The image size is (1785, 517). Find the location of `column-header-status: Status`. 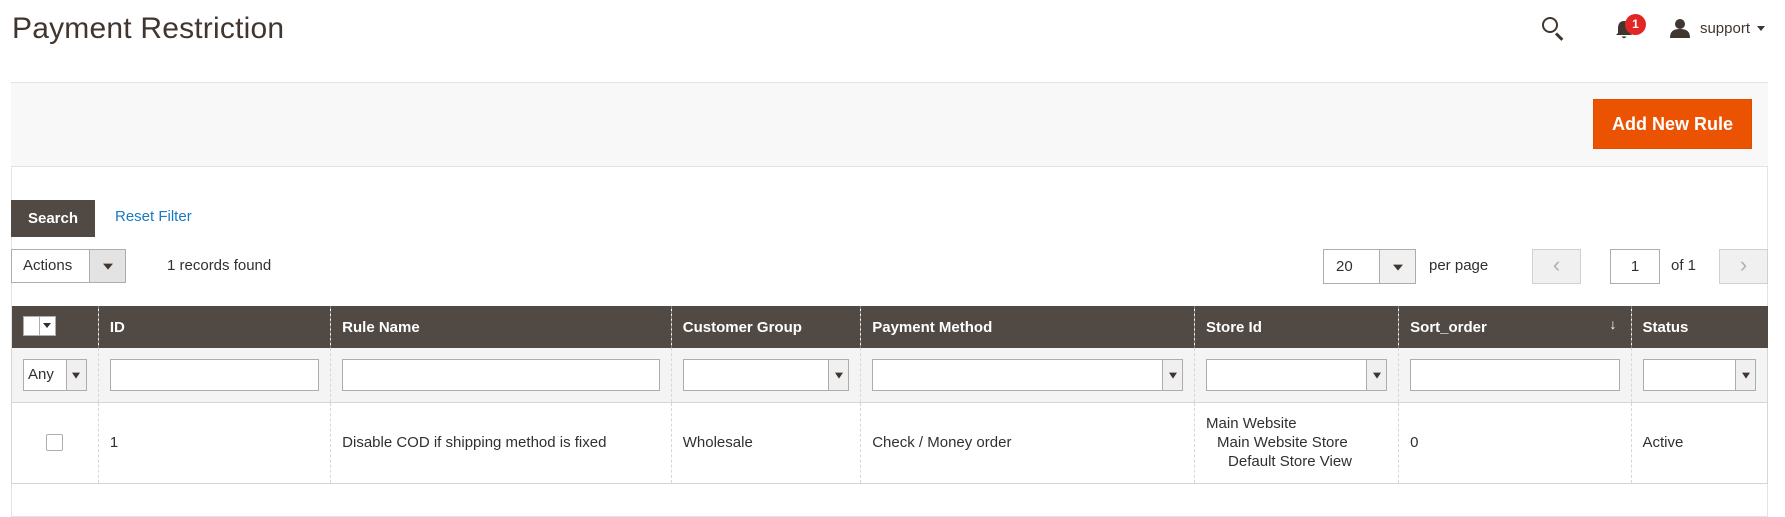

column-header-status: Status is located at coordinates (1699, 327).